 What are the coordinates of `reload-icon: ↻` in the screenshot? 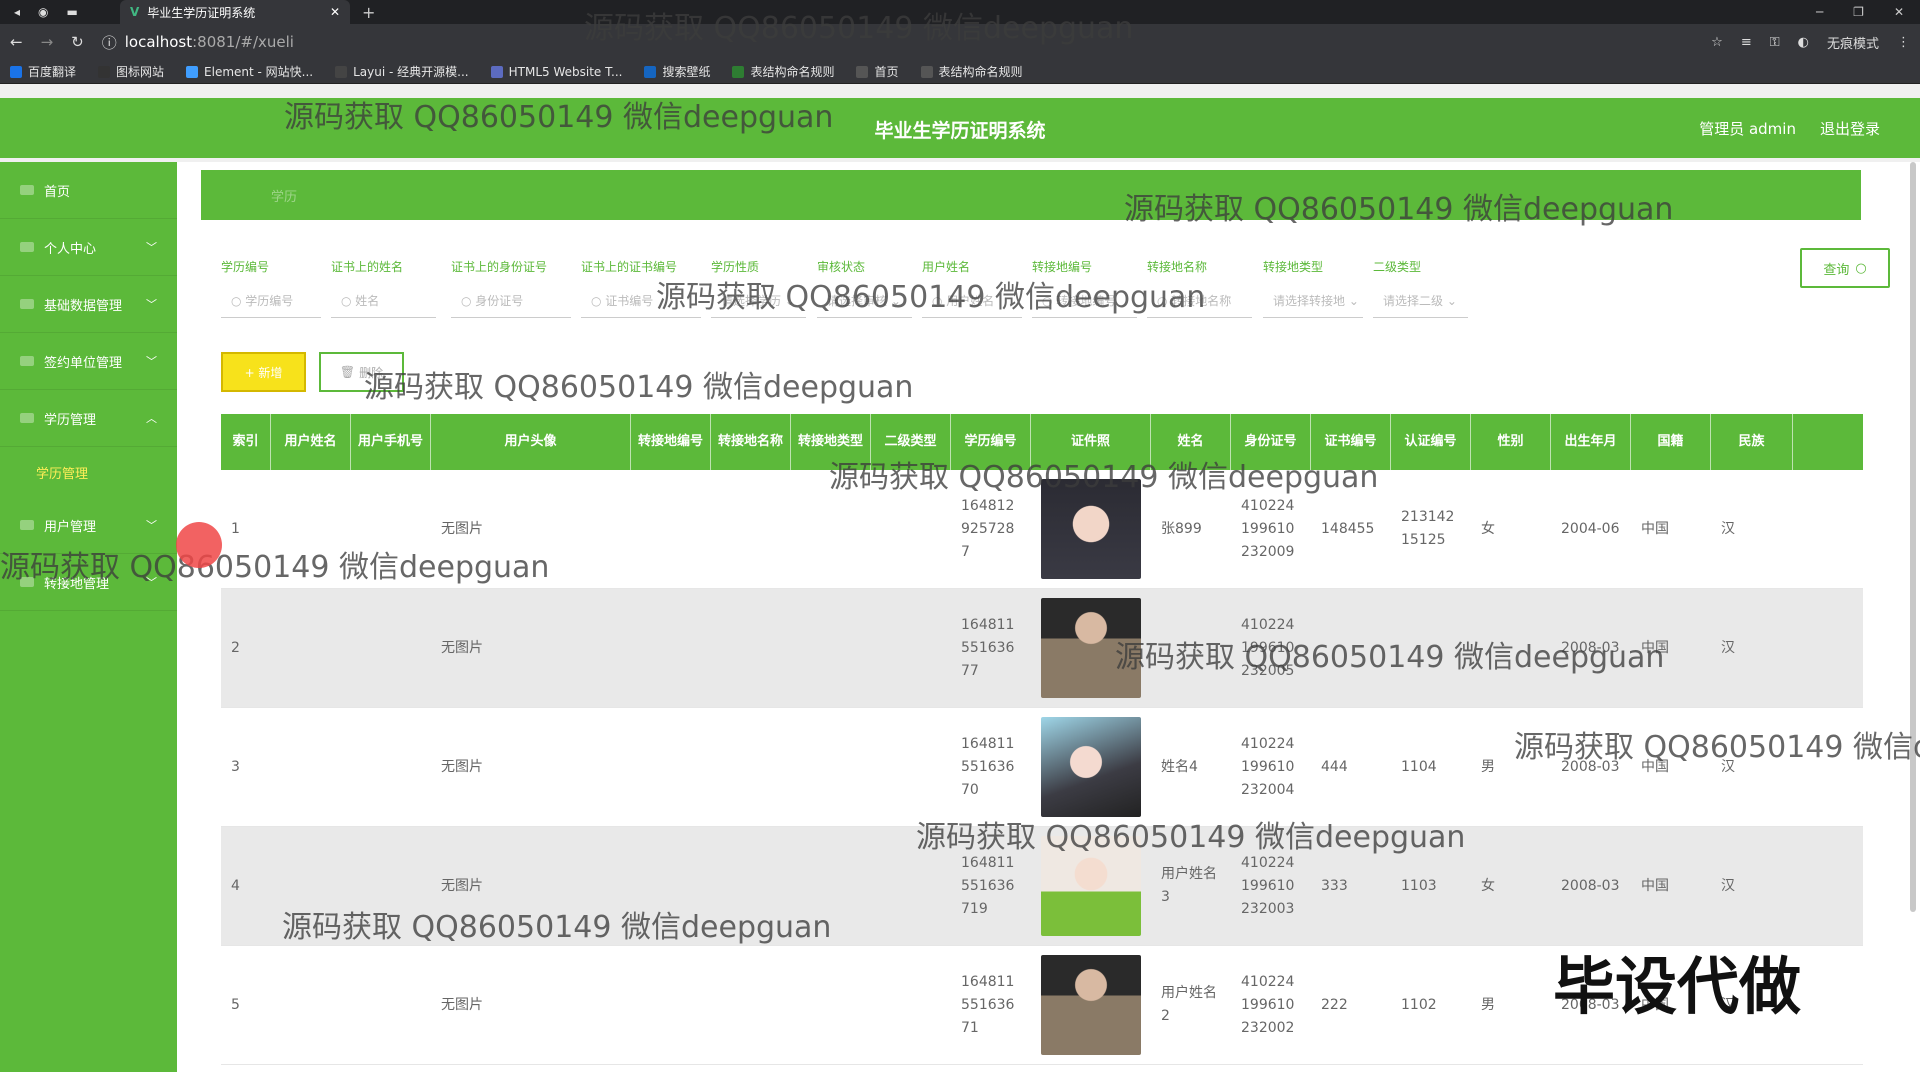 It's located at (77, 42).